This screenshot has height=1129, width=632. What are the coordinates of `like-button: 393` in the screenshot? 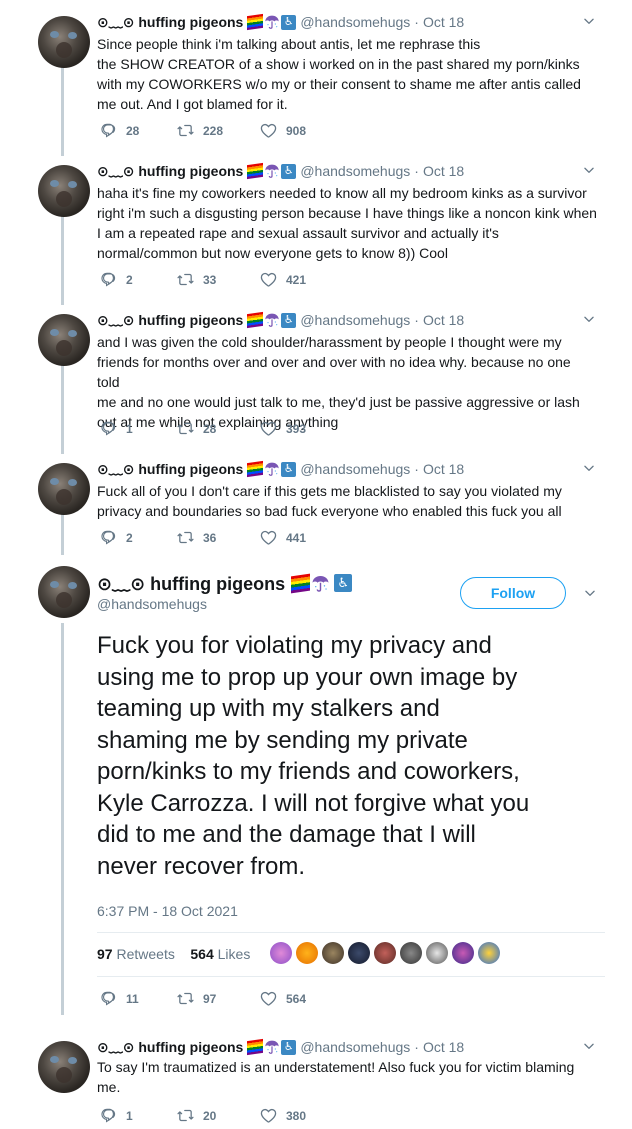 It's located at (283, 428).